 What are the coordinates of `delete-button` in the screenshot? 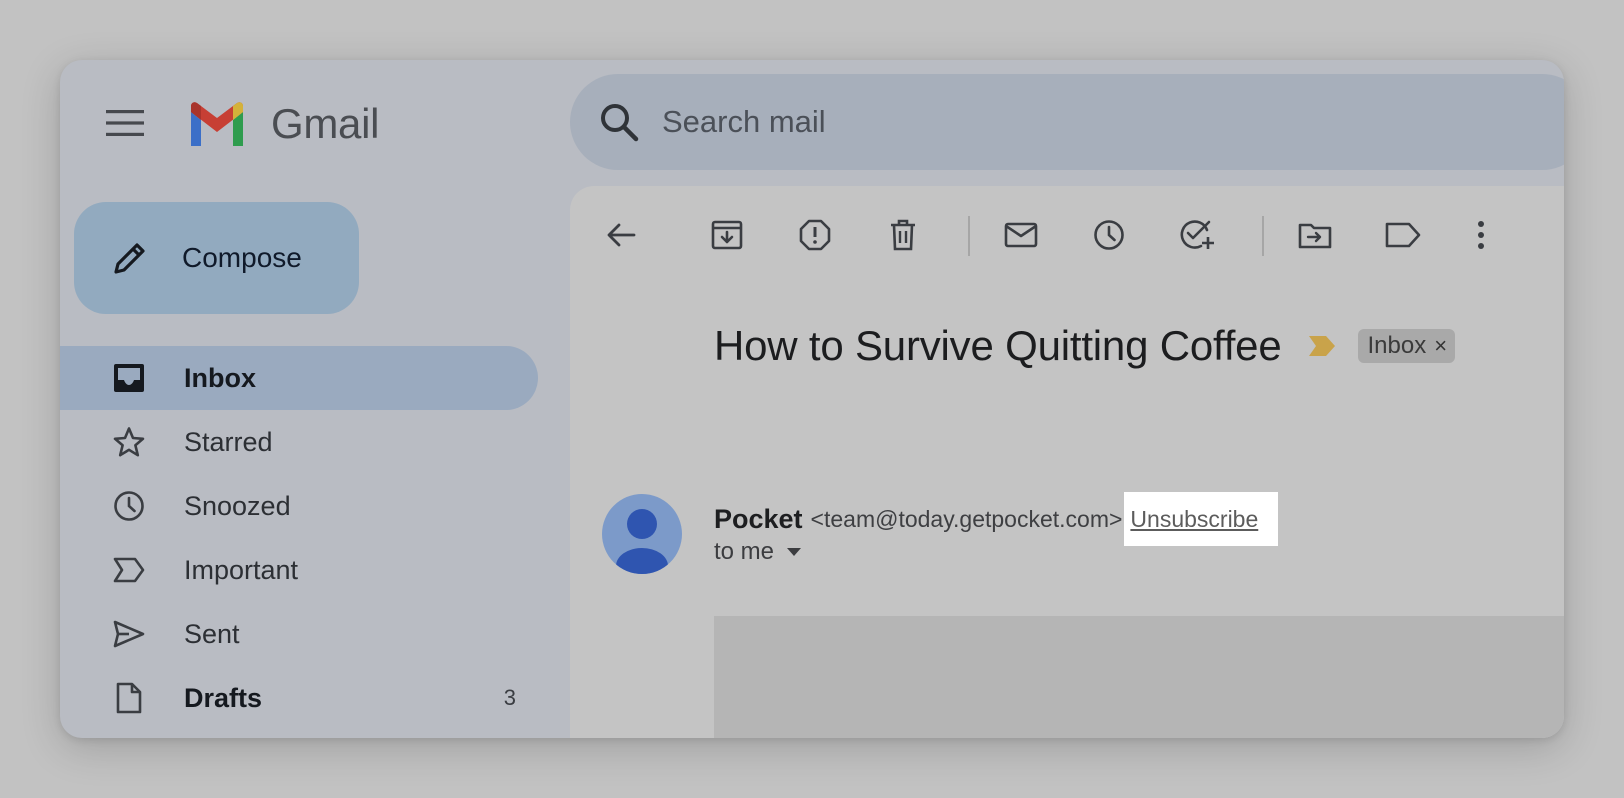 It's located at (903, 235).